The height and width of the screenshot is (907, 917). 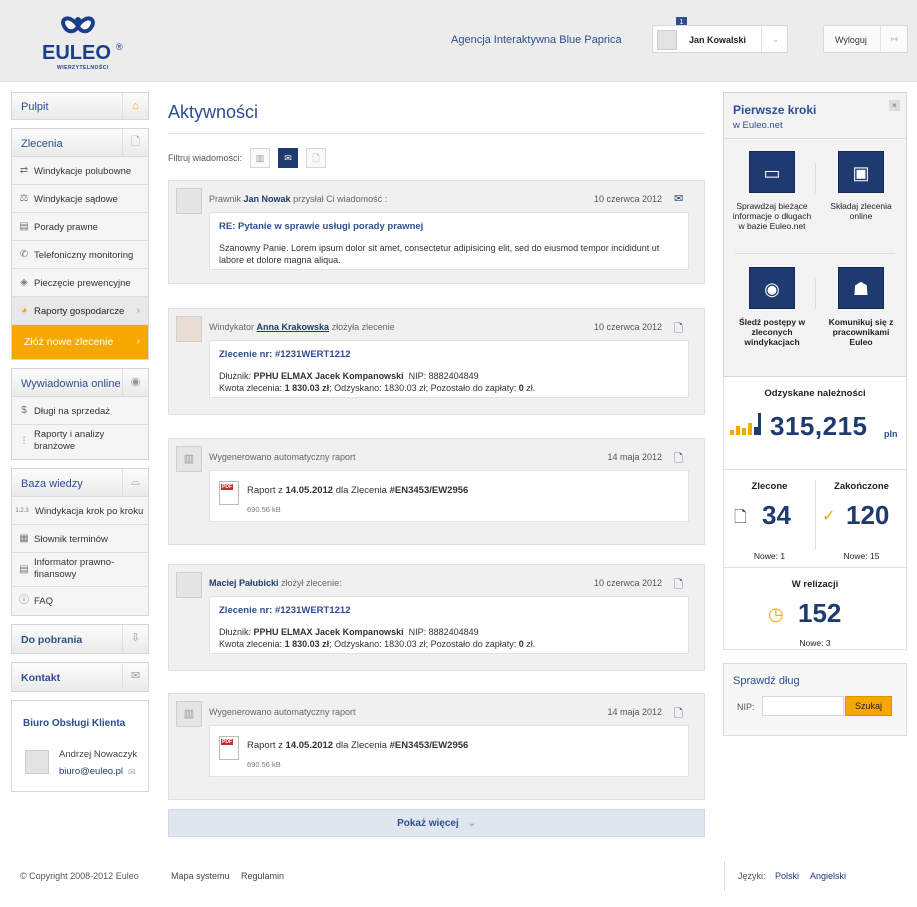 What do you see at coordinates (787, 876) in the screenshot?
I see `language-polish-link: Polski` at bounding box center [787, 876].